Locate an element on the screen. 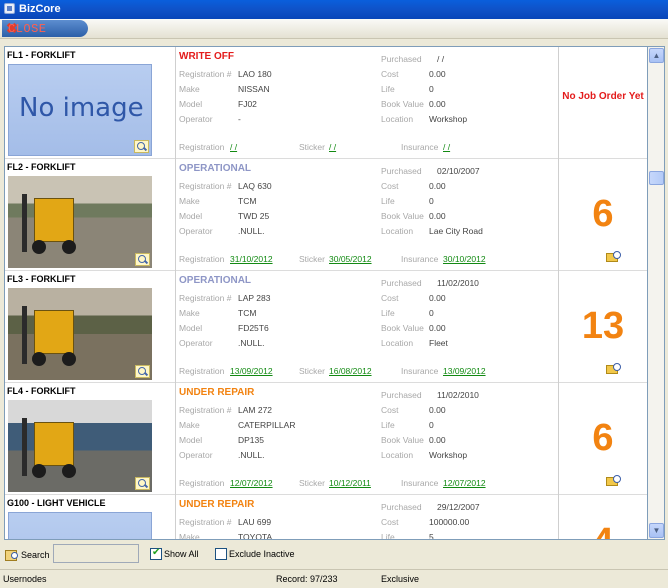 Image resolution: width=668 pixels, height=588 pixels. insurance-date-link: 12/07/2012 is located at coordinates (464, 483).